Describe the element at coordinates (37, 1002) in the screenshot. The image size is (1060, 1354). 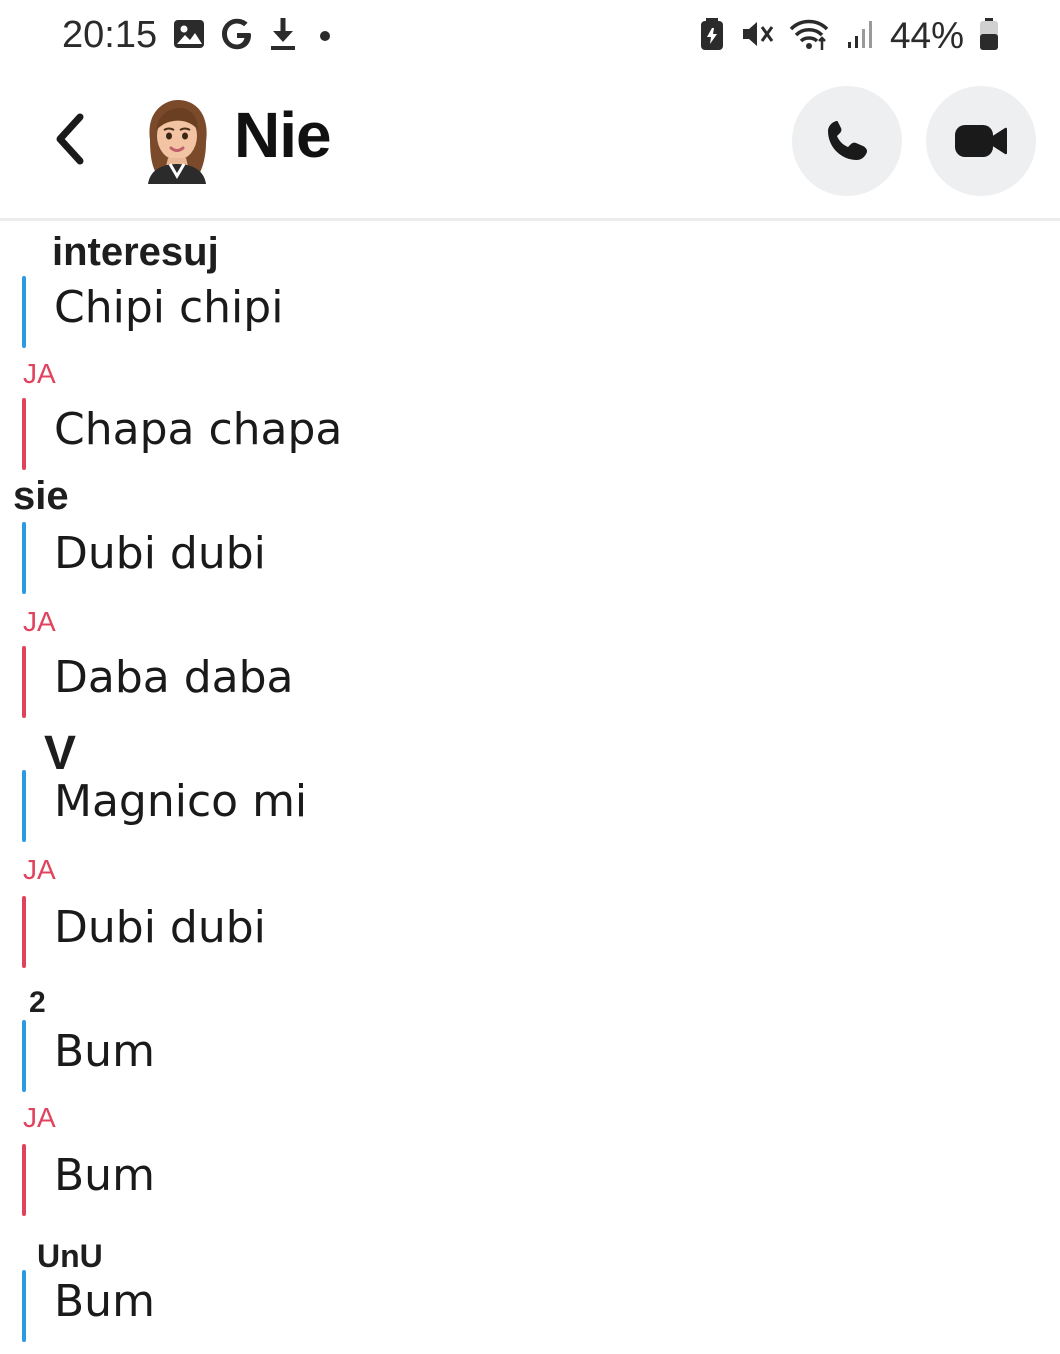
I see `sender-label: 2` at that location.